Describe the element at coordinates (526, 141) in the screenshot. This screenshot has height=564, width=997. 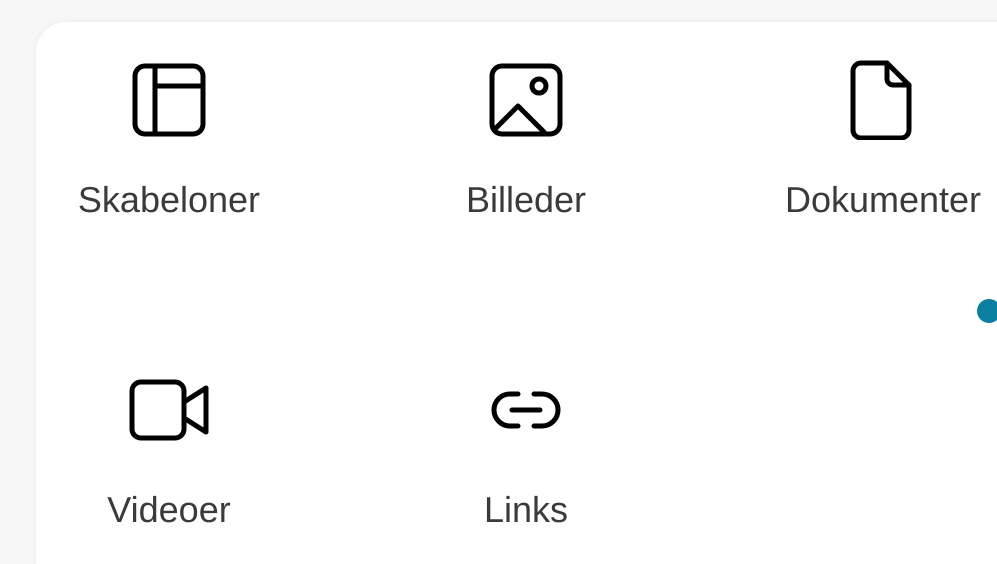
I see `category-tile: Billeder` at that location.